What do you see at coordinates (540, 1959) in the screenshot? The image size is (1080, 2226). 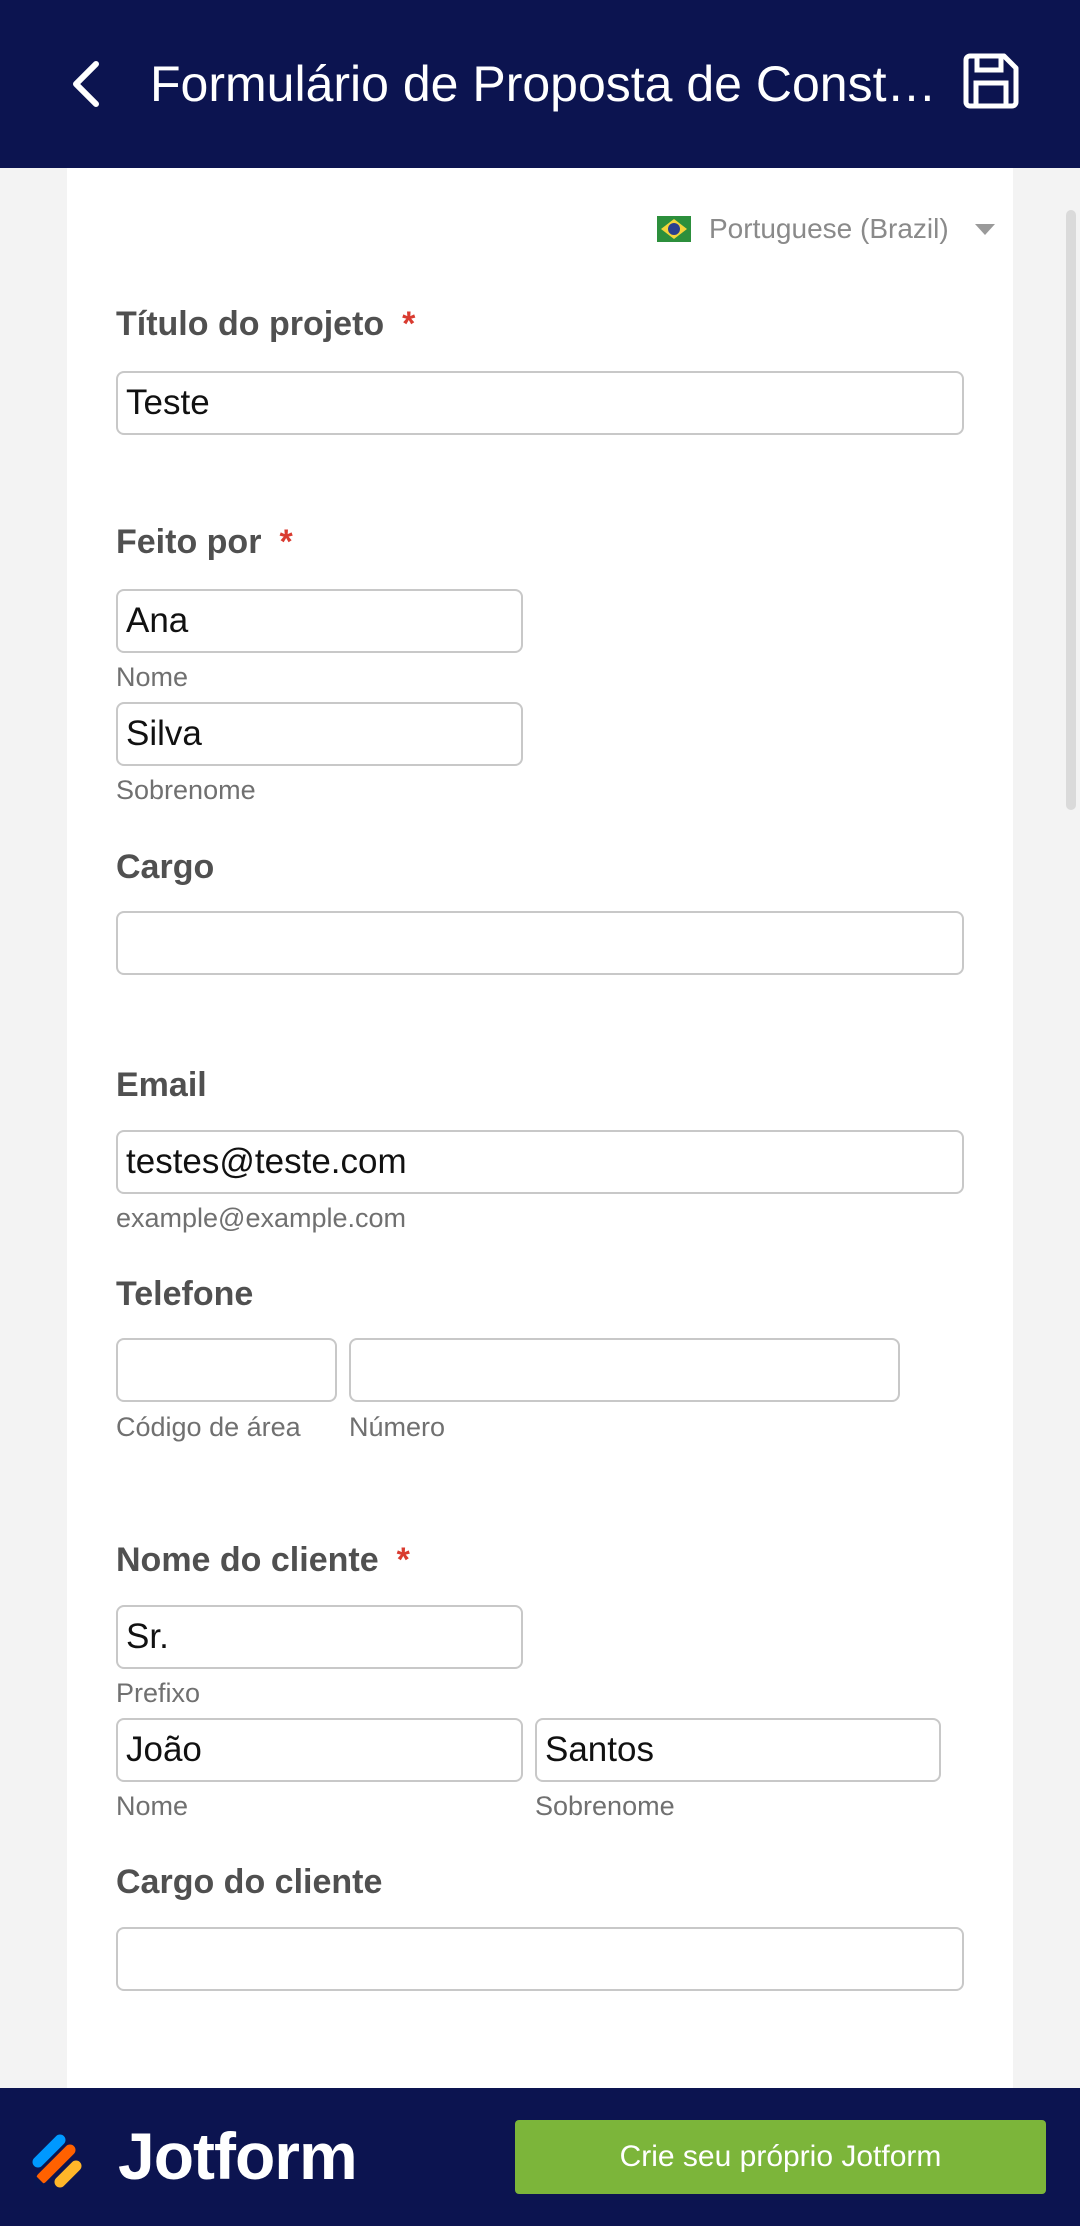 I see `client-role-input` at bounding box center [540, 1959].